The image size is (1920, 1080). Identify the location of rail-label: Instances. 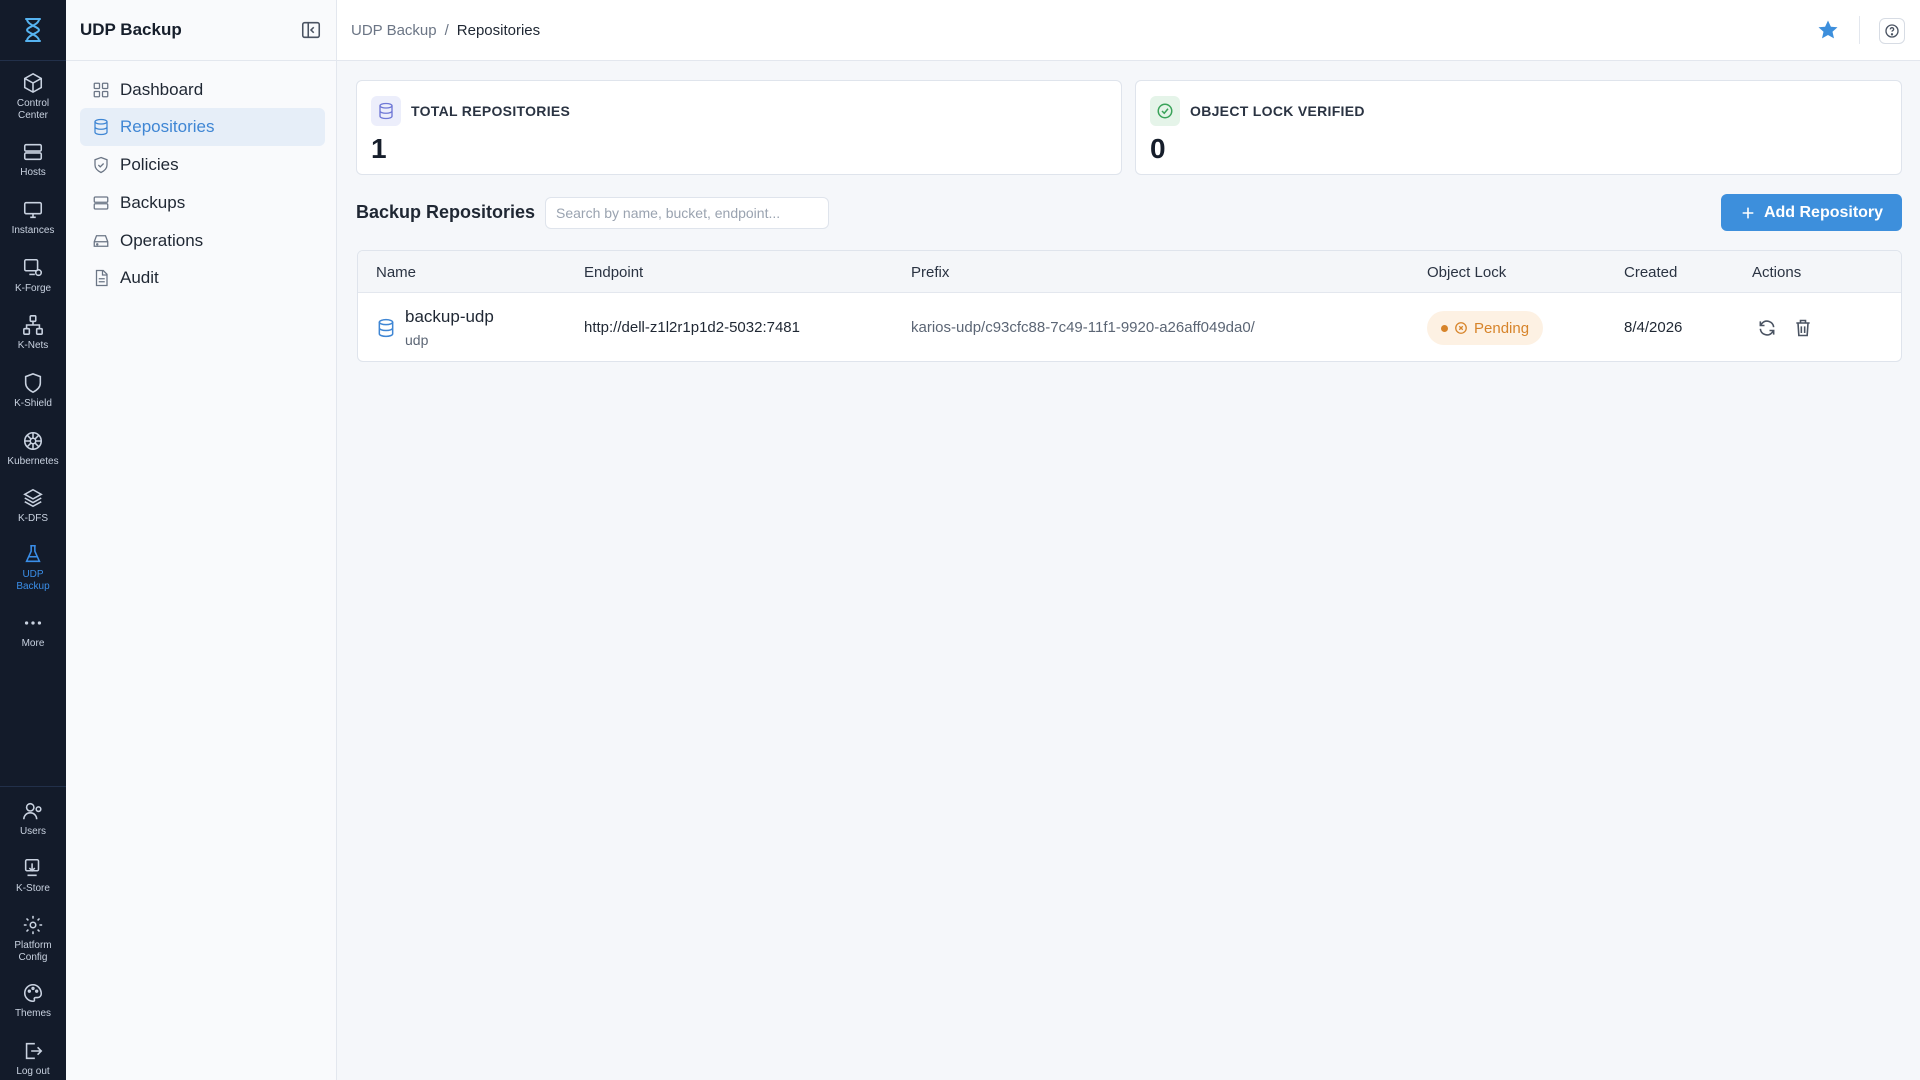
(33, 230).